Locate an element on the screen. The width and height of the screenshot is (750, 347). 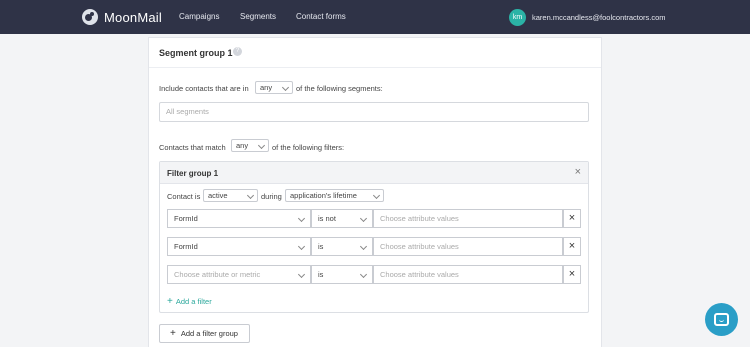
operator-select: is not is located at coordinates (342, 218).